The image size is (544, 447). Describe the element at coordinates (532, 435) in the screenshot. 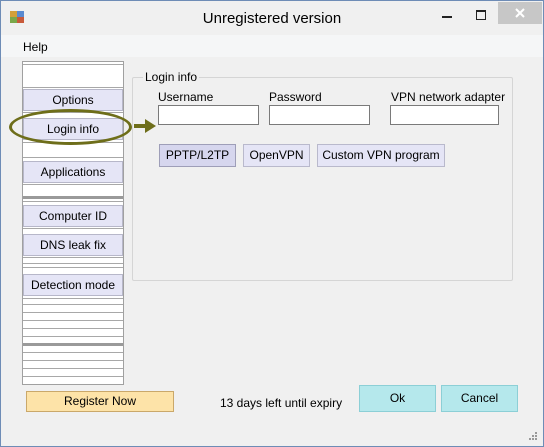

I see `resize-grip-icon` at that location.